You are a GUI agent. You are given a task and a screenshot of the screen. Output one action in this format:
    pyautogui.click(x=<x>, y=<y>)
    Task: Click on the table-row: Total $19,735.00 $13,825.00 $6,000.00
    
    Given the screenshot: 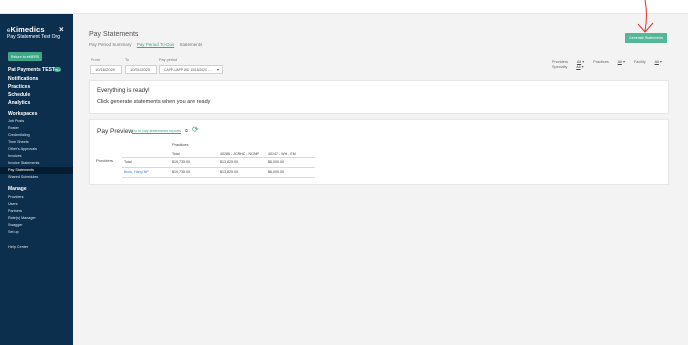 What is the action you would take?
    pyautogui.click(x=218, y=163)
    